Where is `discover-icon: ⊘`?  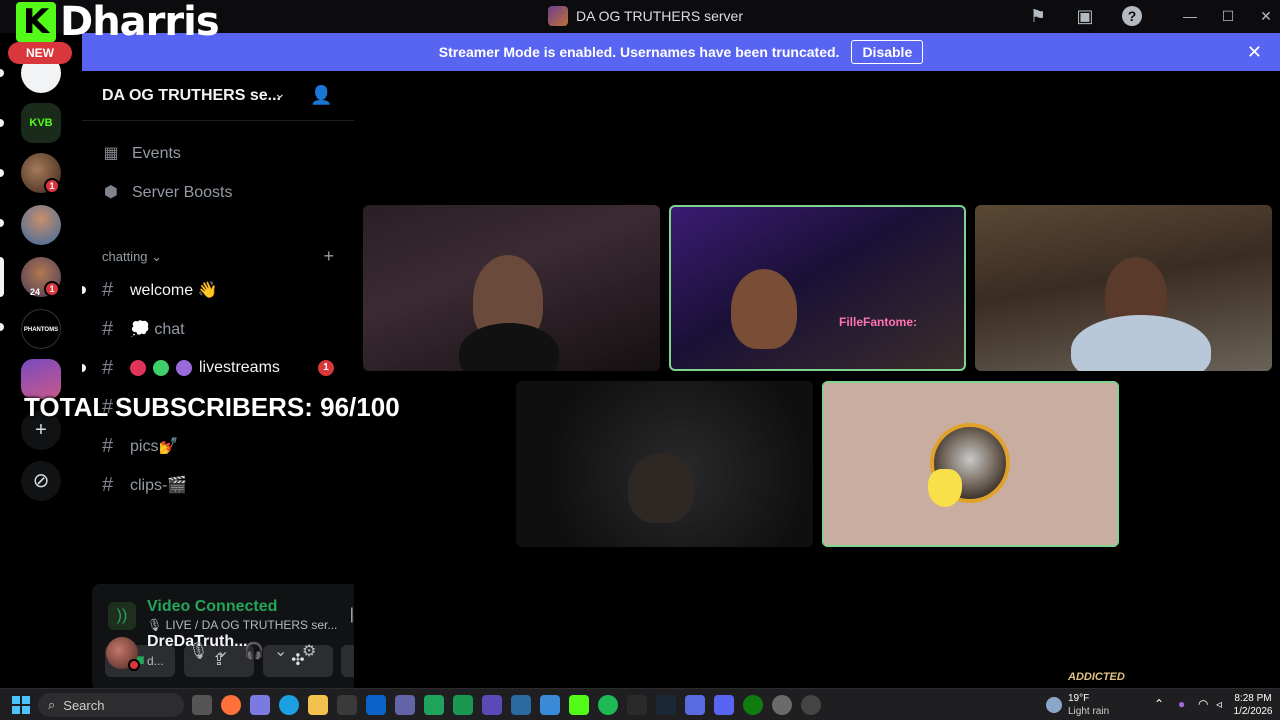
discover-icon: ⊘ is located at coordinates (41, 481).